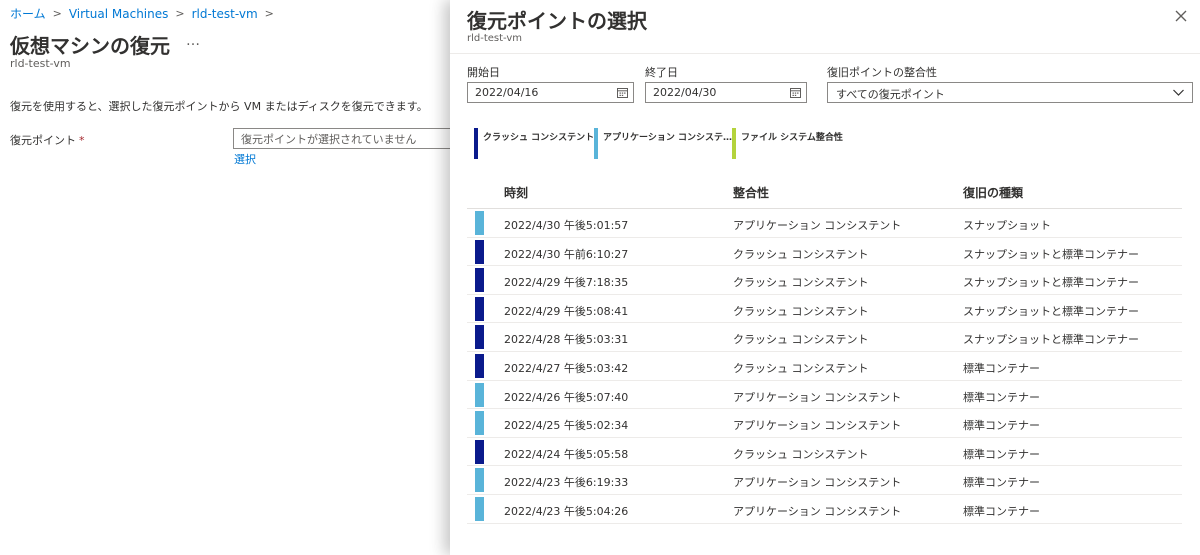 Image resolution: width=1200 pixels, height=555 pixels. I want to click on consistency-dropdown: すべての復元ポイント, so click(1010, 92).